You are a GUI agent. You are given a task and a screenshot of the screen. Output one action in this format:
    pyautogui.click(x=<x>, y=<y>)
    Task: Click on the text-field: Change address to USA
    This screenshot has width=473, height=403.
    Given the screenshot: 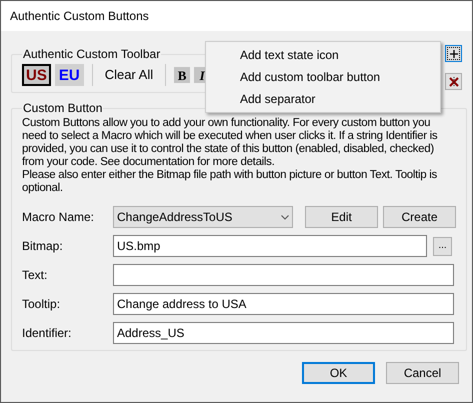 What is the action you would take?
    pyautogui.click(x=283, y=304)
    